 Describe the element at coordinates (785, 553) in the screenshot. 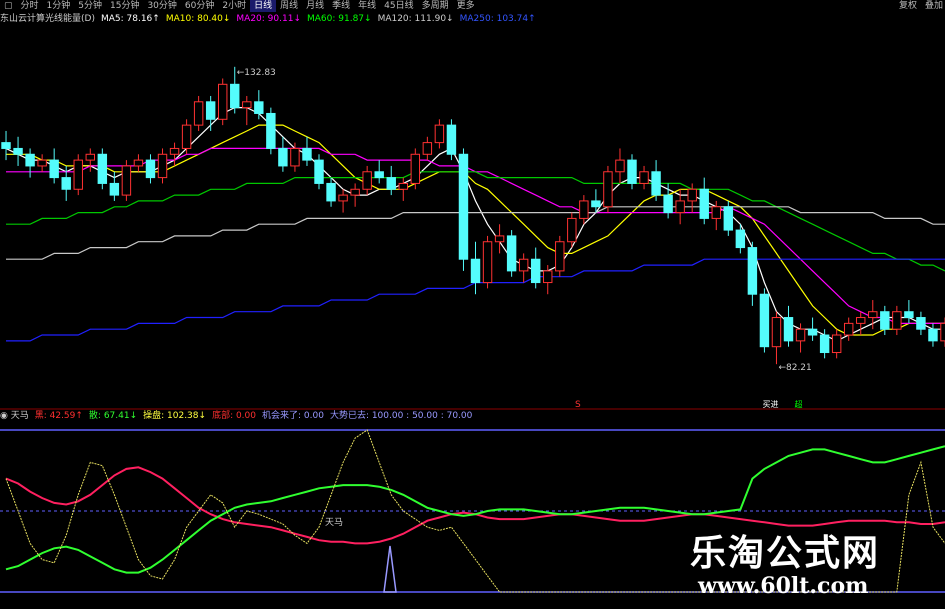

I see `watermark-title: 乐淘公式网` at that location.